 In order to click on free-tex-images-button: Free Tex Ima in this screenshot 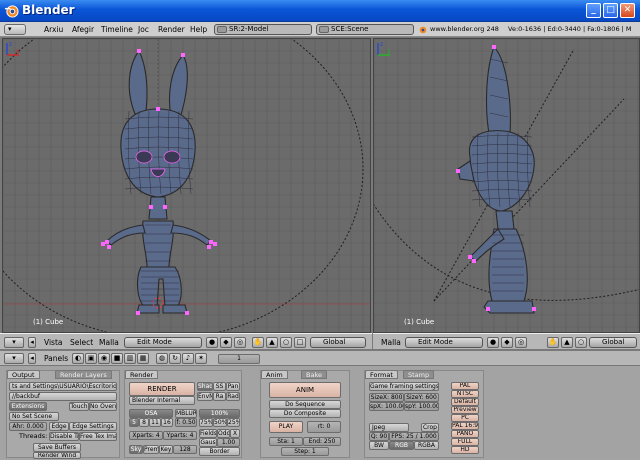, I will do `click(98, 436)`.